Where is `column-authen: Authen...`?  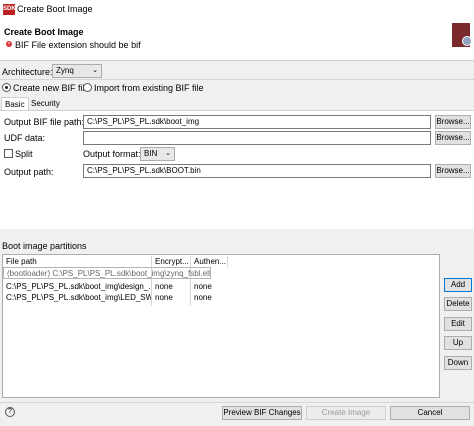
column-authen: Authen... is located at coordinates (209, 261).